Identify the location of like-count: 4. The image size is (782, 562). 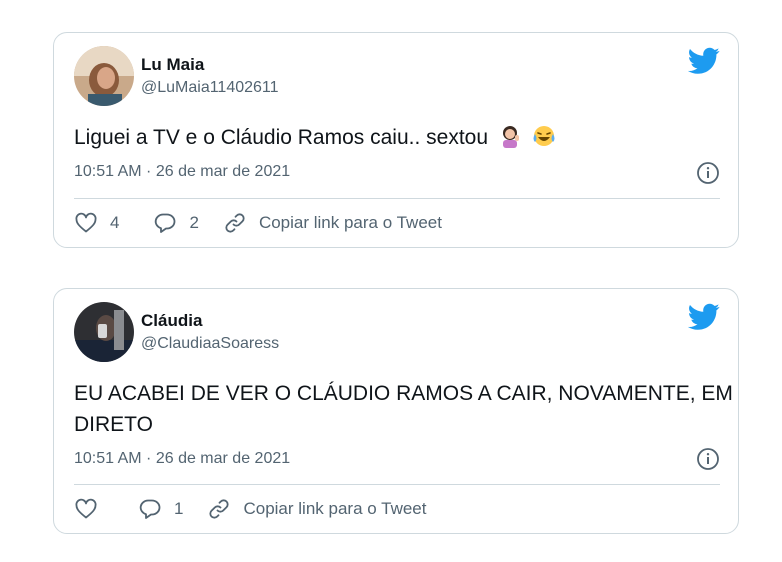
(115, 222).